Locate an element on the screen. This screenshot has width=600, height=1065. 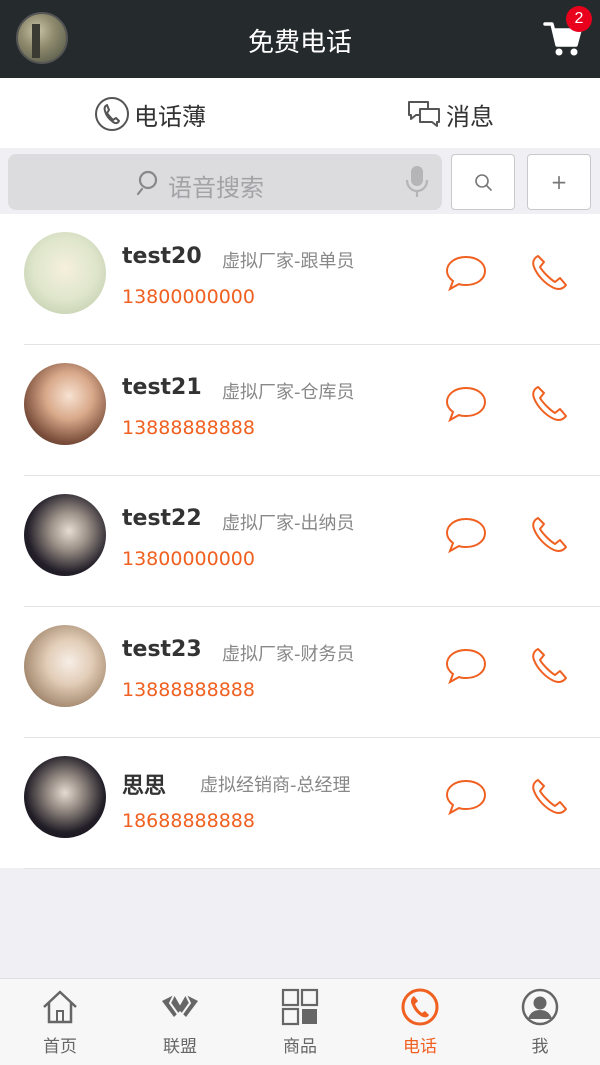
contact-name: 思思 is located at coordinates (144, 786).